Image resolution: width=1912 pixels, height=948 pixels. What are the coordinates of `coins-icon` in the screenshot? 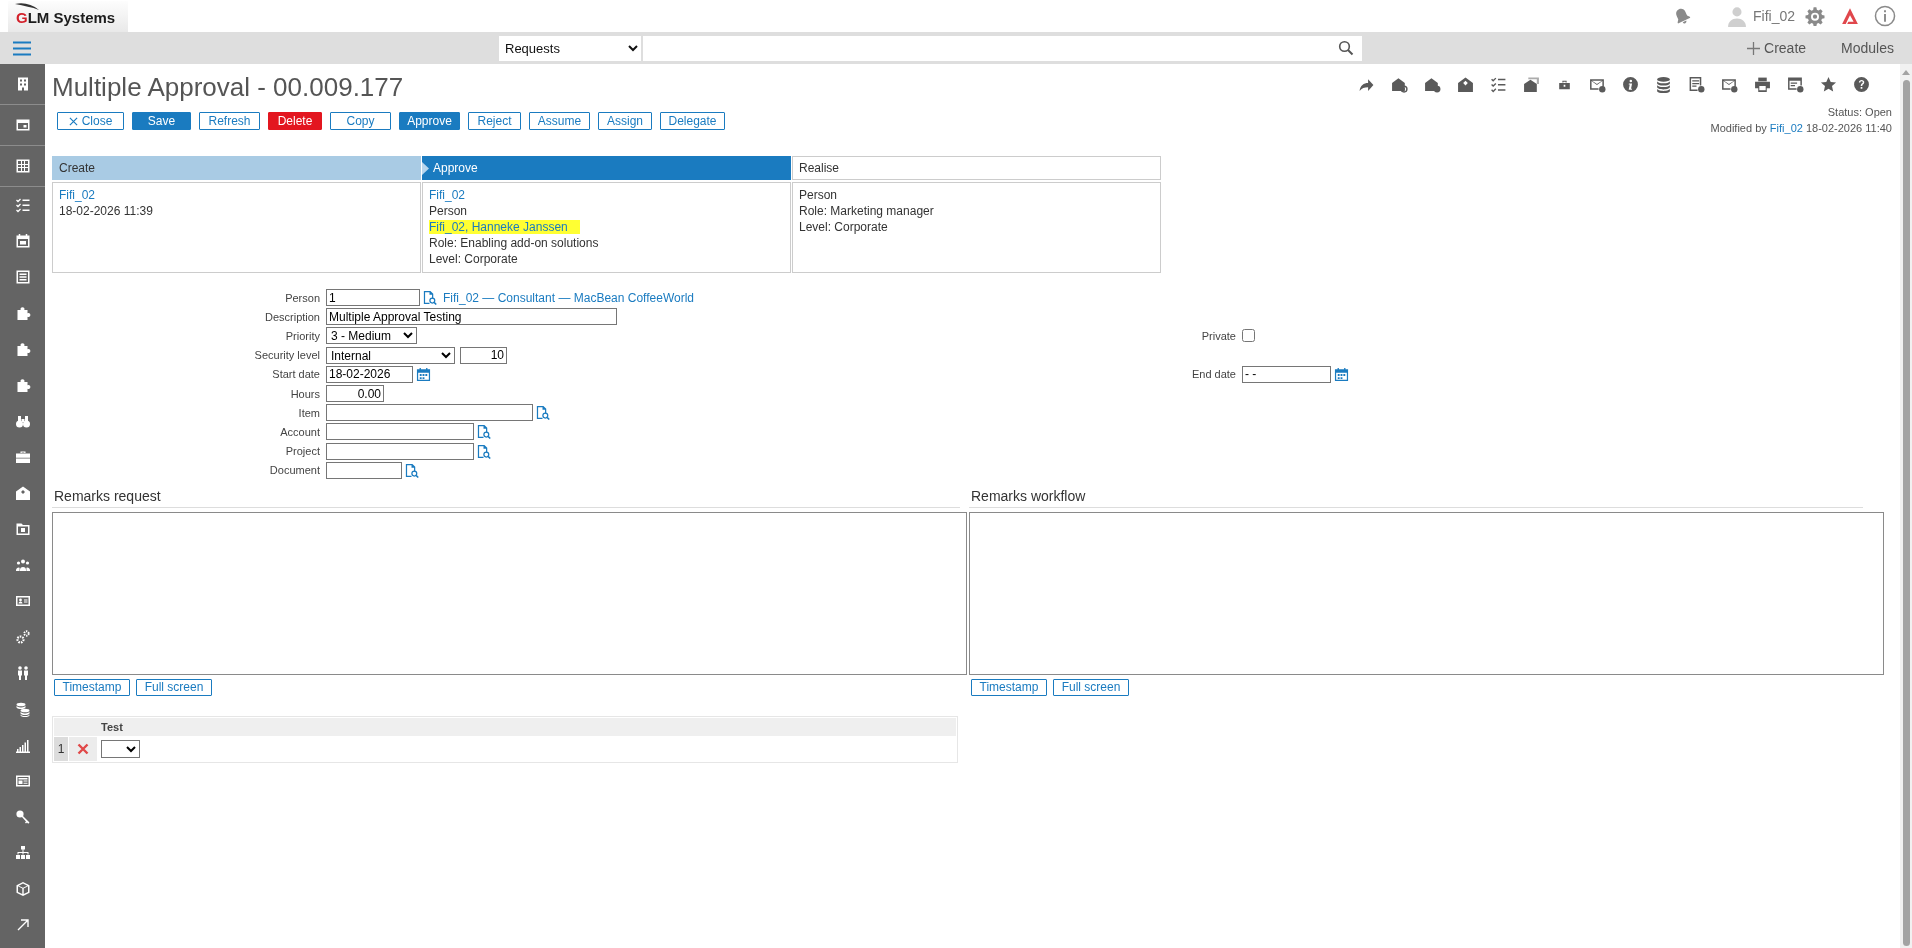 It's located at (22, 709).